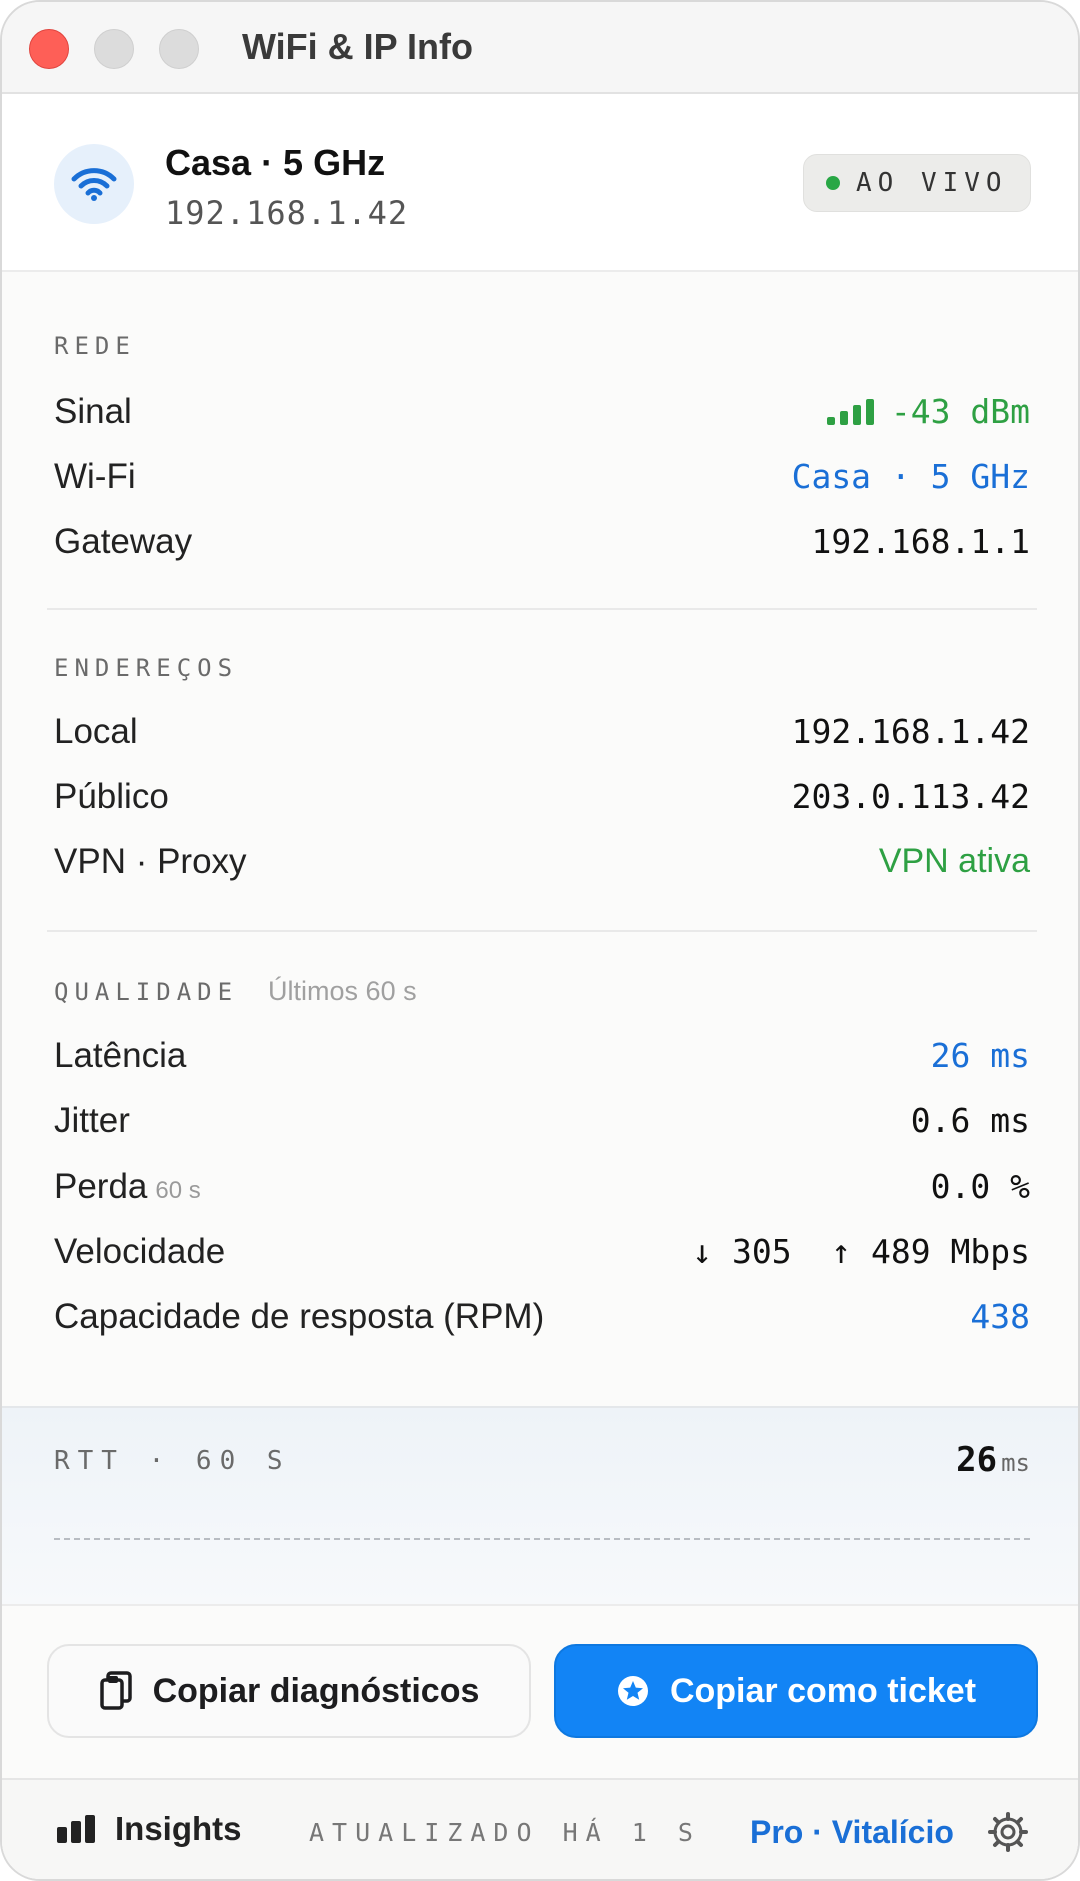 The image size is (1080, 1881). What do you see at coordinates (93, 411) in the screenshot?
I see `row-label: Sinal` at bounding box center [93, 411].